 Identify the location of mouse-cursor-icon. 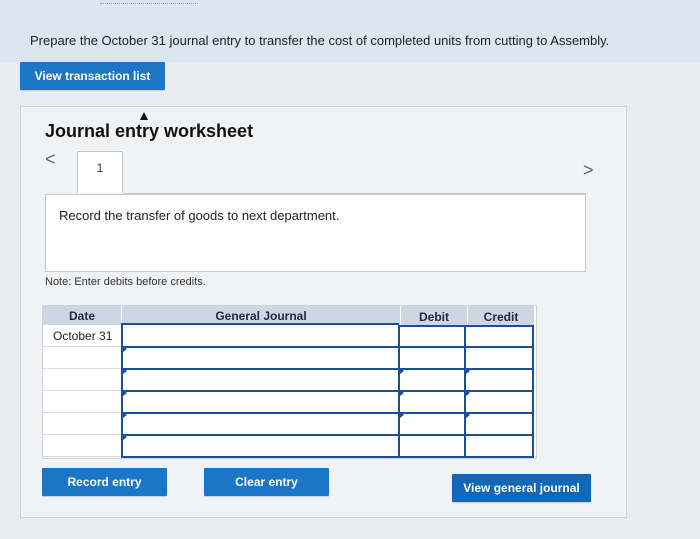
(144, 116).